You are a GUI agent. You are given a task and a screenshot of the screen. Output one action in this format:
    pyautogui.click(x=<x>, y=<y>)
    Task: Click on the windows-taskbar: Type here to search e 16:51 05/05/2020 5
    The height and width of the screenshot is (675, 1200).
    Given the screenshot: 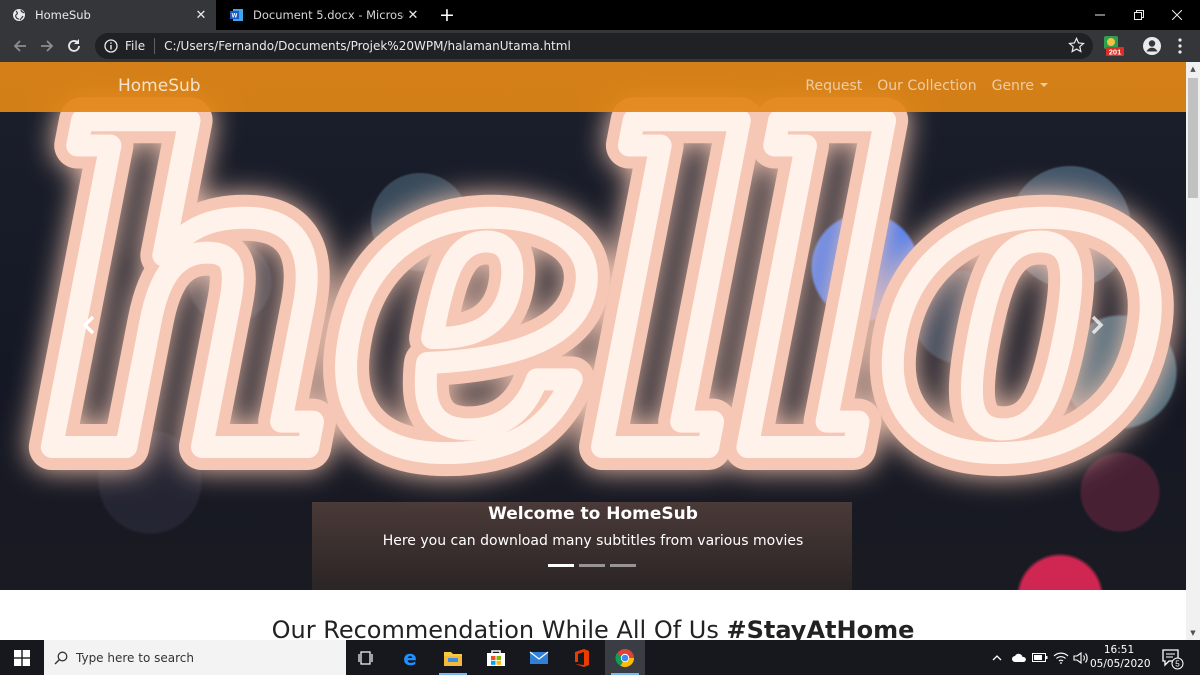 What is the action you would take?
    pyautogui.click(x=600, y=657)
    